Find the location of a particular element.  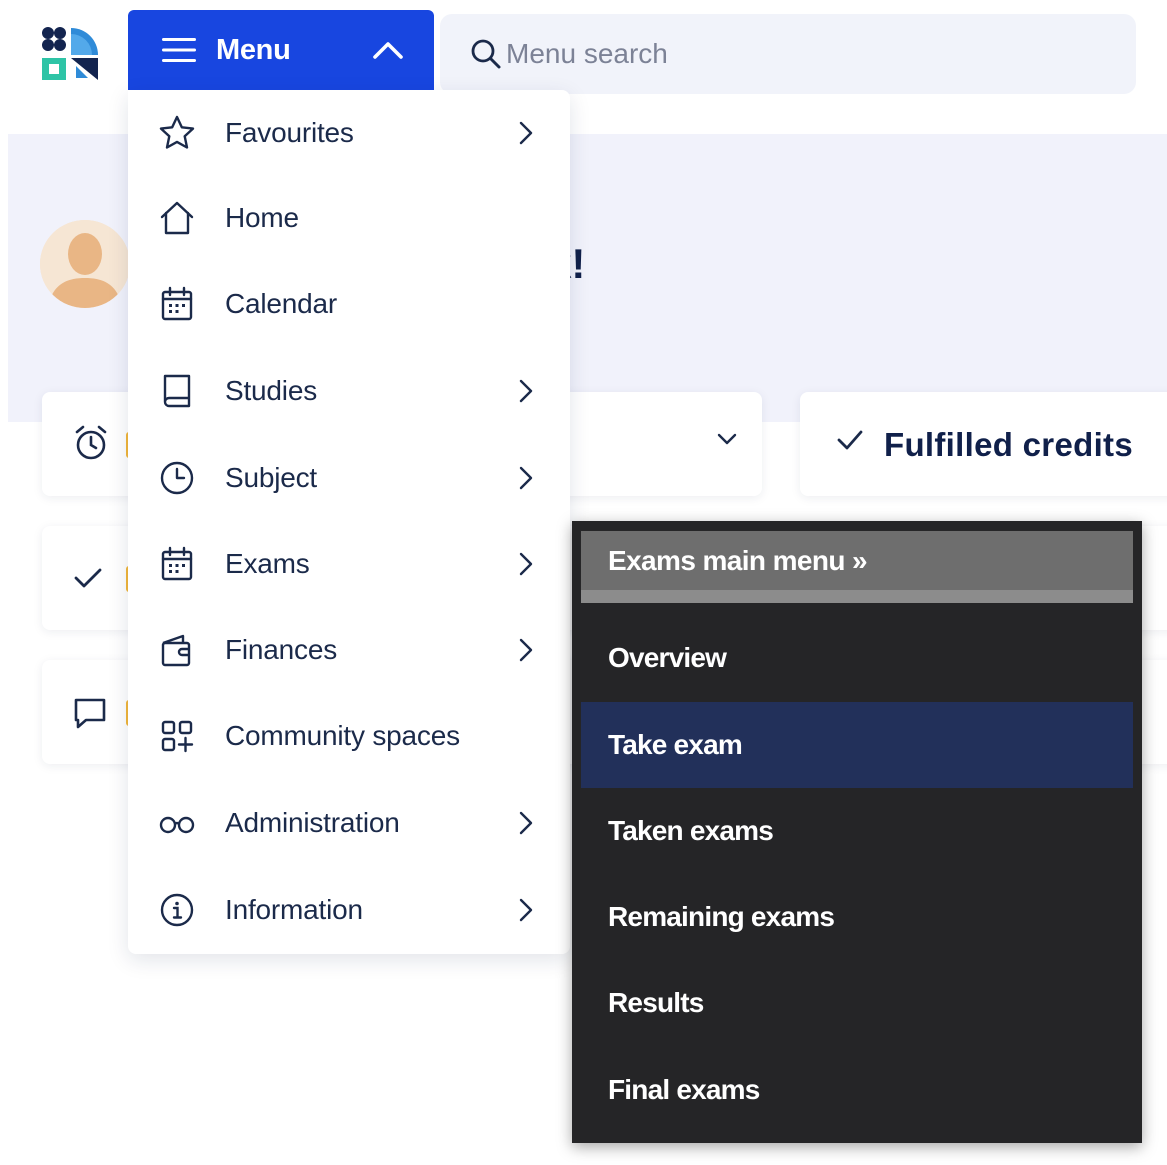

menu-item-label: Community spaces is located at coordinates (342, 735).